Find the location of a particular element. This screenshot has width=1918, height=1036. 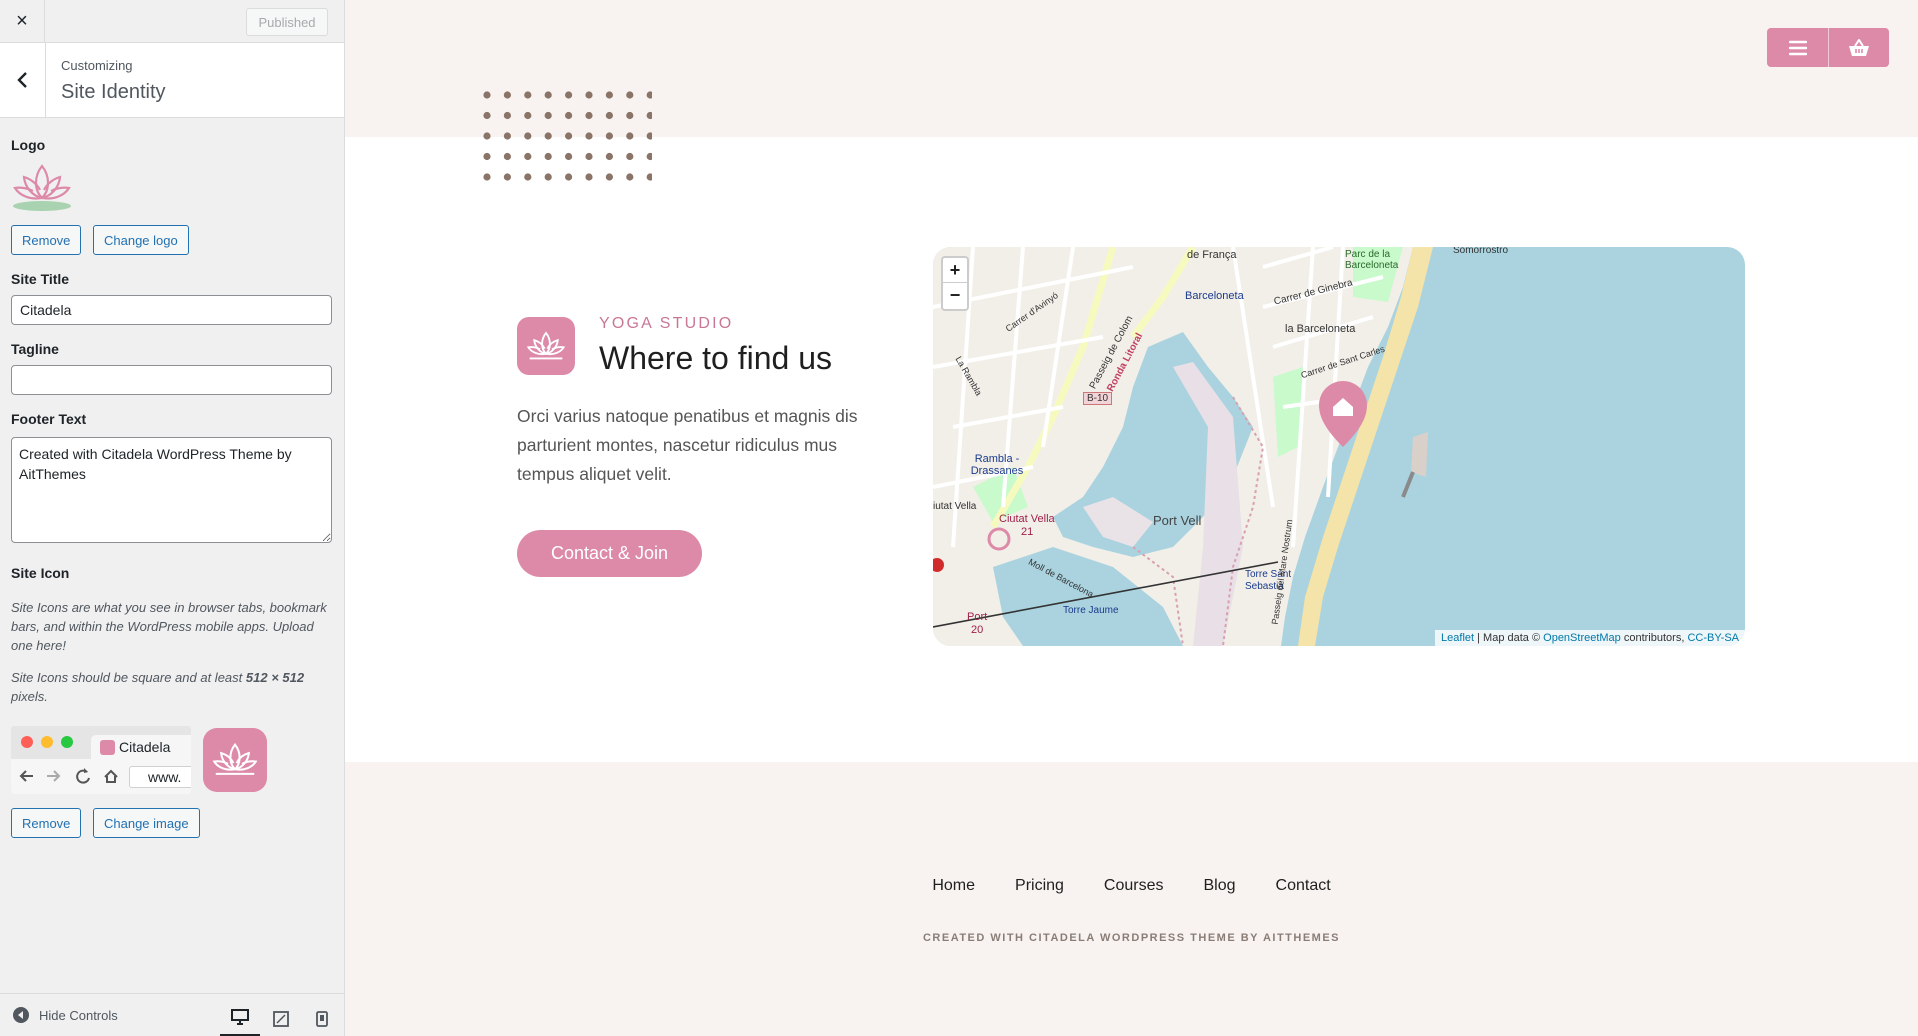

section-title-bar: Customizing Site Identity is located at coordinates (172, 80).